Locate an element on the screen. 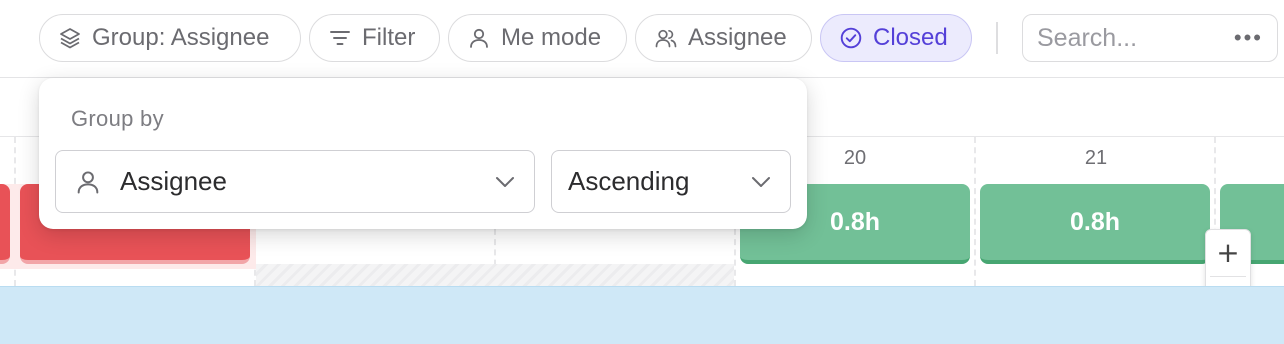 This screenshot has width=1284, height=344. check-circle-icon is located at coordinates (851, 38).